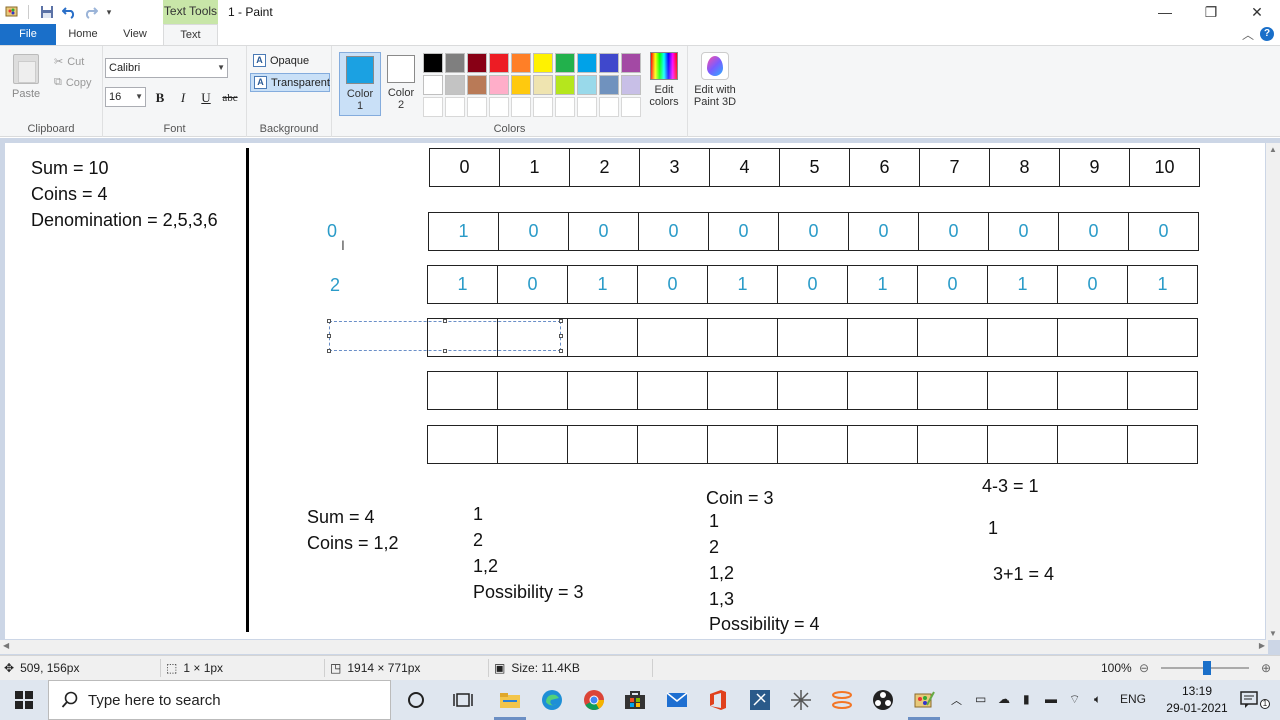 Image resolution: width=1280 pixels, height=720 pixels. What do you see at coordinates (135, 34) in the screenshot?
I see `tab-view: View` at bounding box center [135, 34].